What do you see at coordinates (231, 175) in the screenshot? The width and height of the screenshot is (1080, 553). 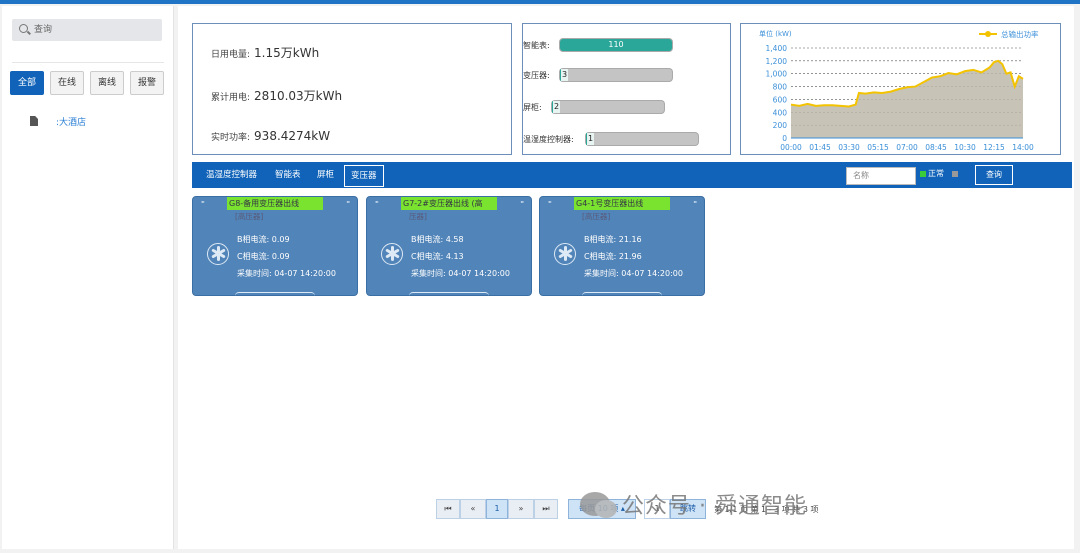 I see `tab-temp-humidity: 温湿度控制器` at bounding box center [231, 175].